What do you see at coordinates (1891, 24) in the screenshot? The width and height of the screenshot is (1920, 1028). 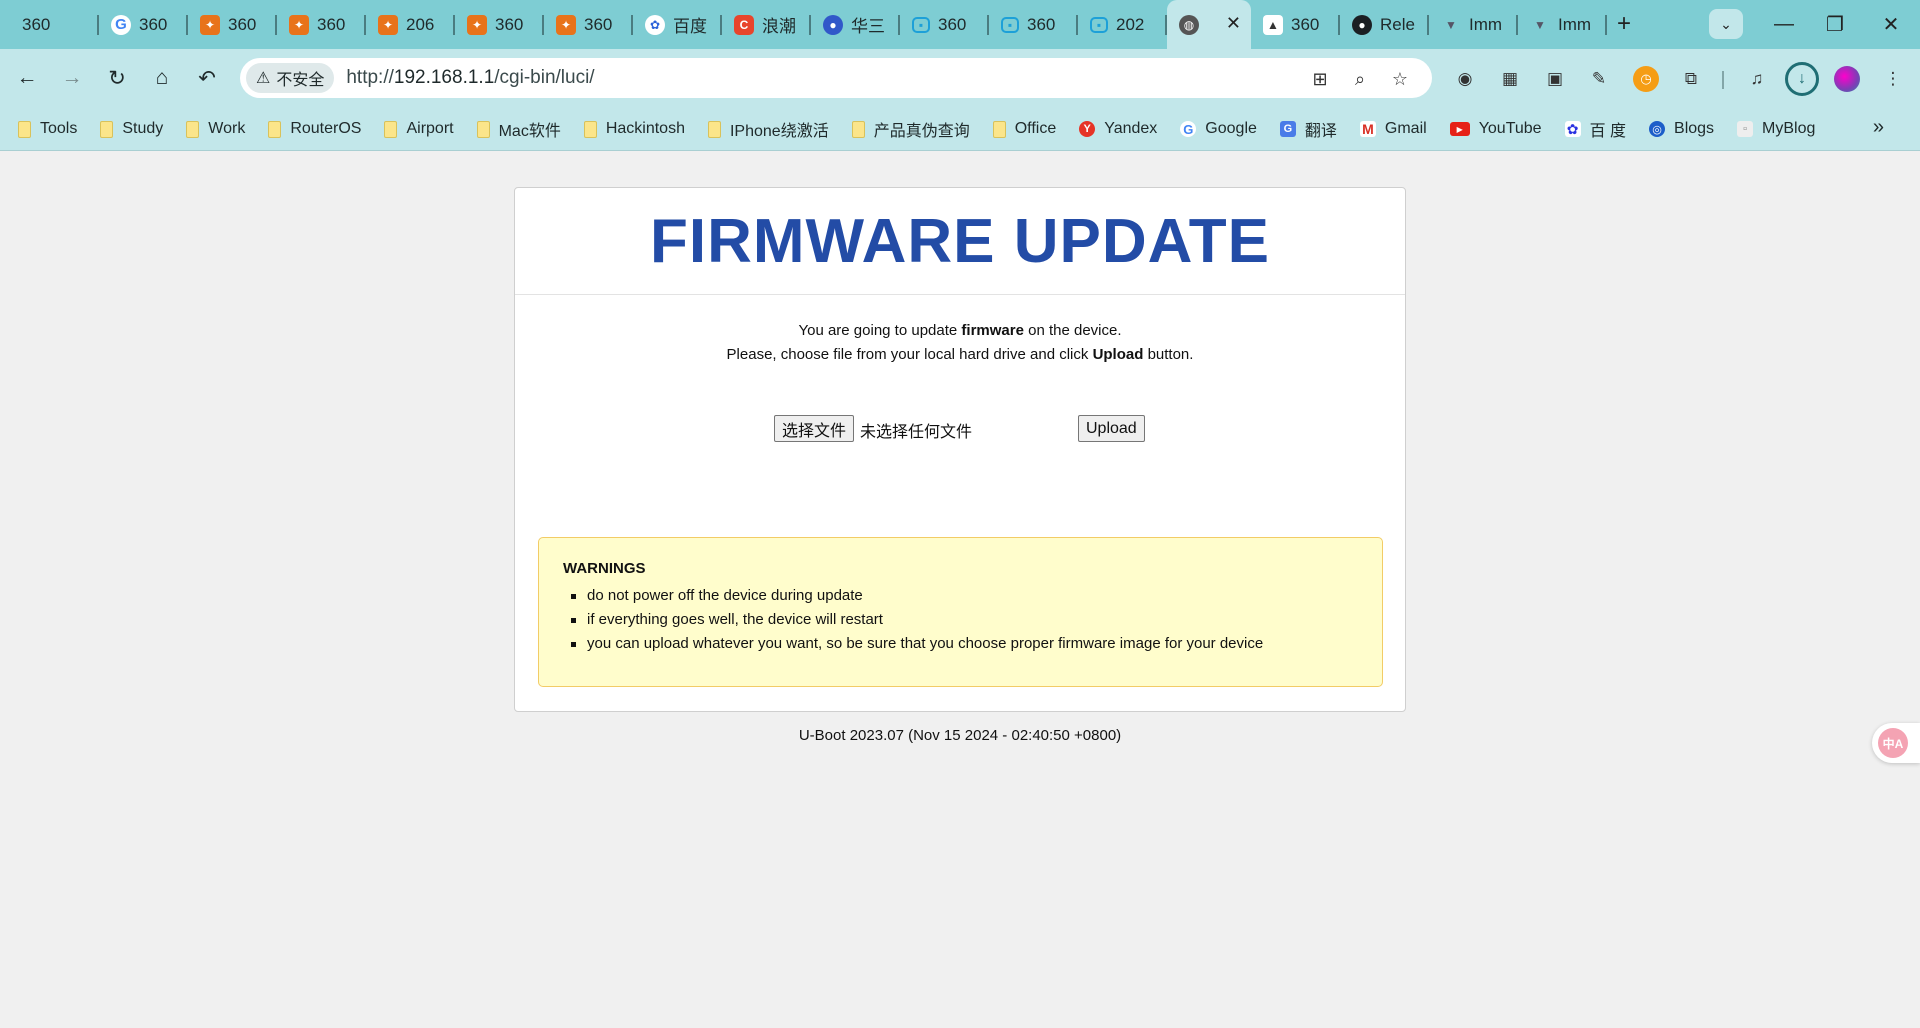 I see `close-window-button: ✕` at bounding box center [1891, 24].